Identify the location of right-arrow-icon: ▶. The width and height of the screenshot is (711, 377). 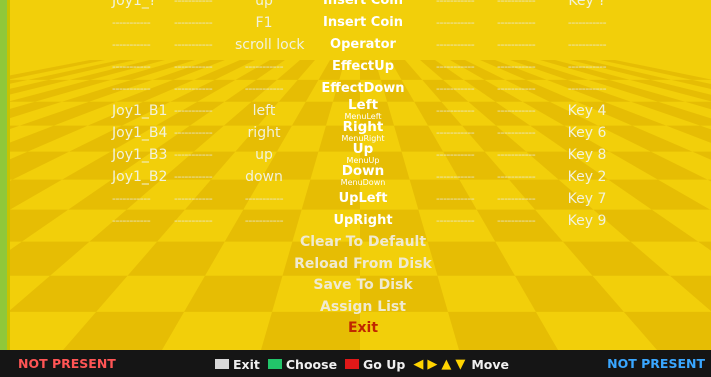
(432, 364).